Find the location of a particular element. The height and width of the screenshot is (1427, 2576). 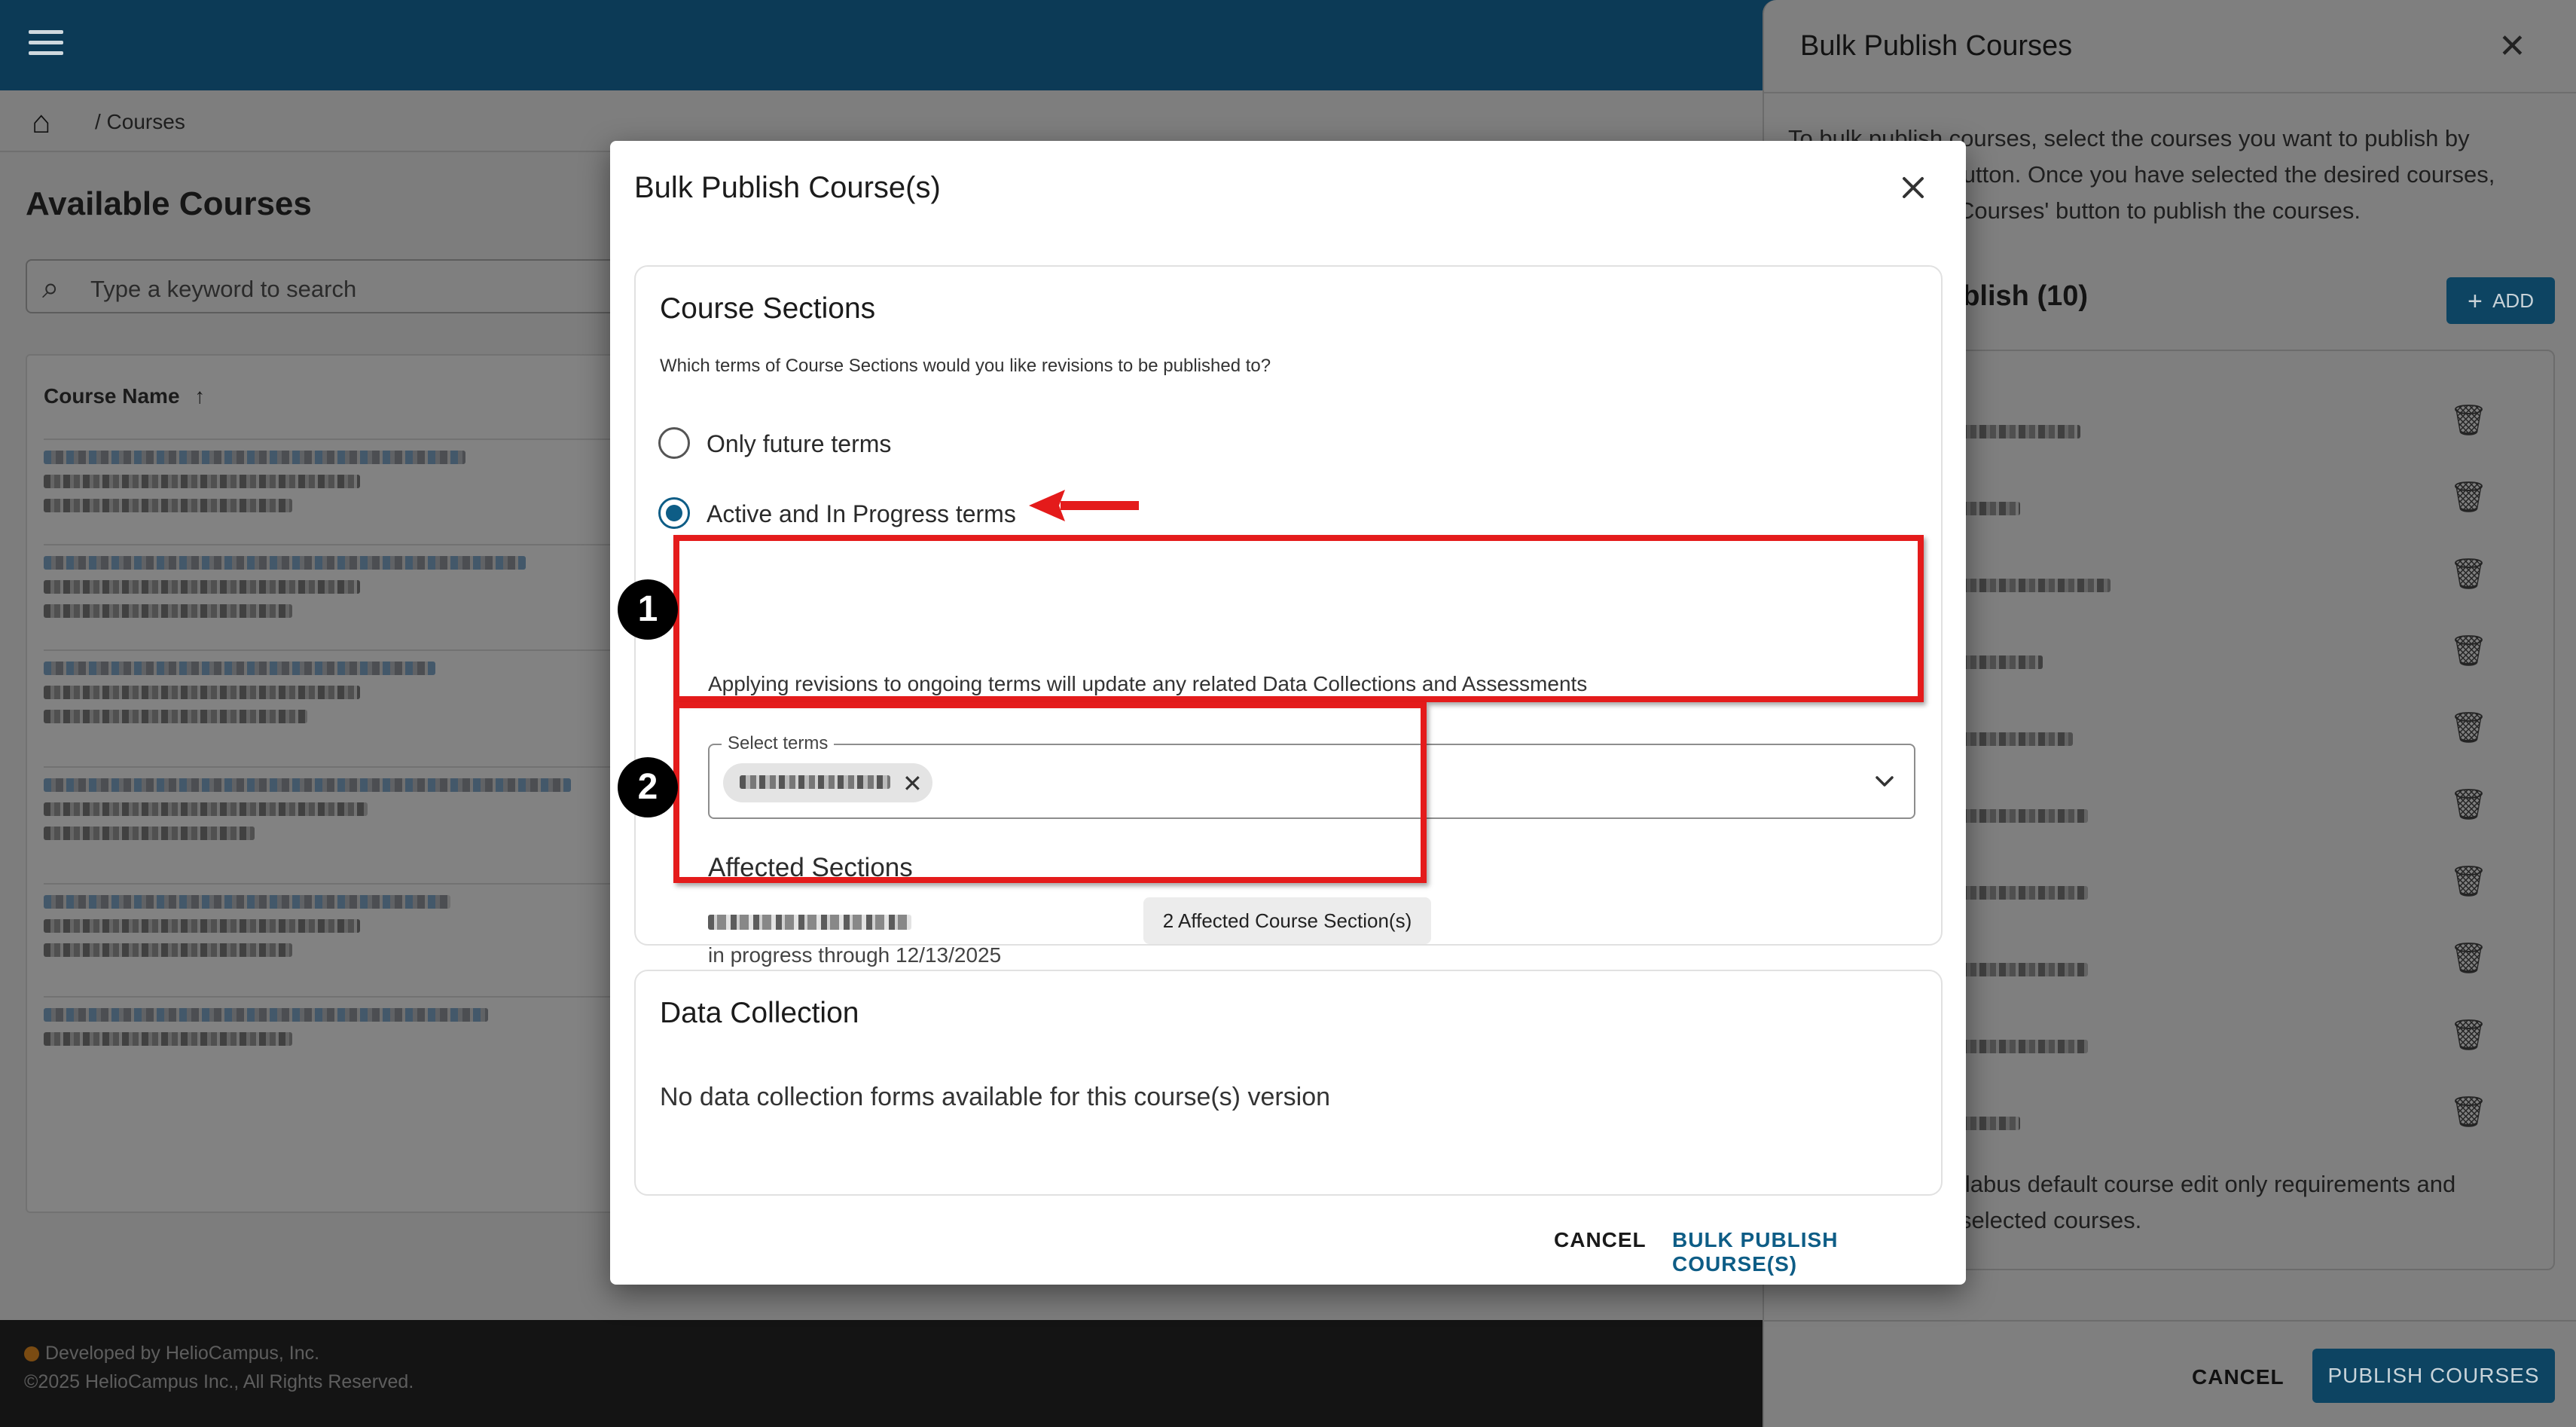

dialog-title: Bulk Publish Course(s) is located at coordinates (788, 187).